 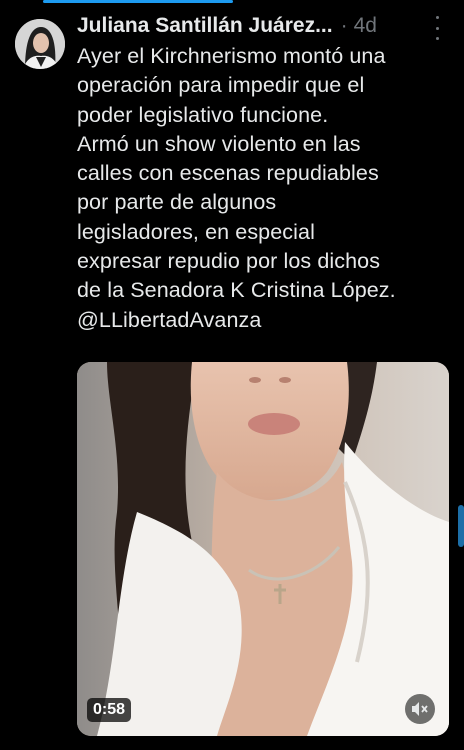 I want to click on avatar-image, so click(x=40, y=44).